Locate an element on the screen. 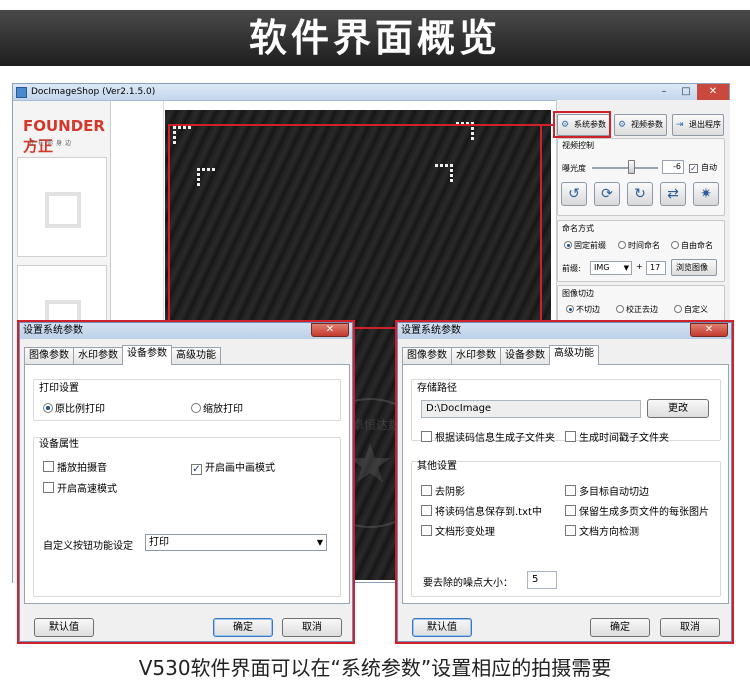 Image resolution: width=750 pixels, height=690 pixels. swap-button: ⇄ is located at coordinates (673, 194).